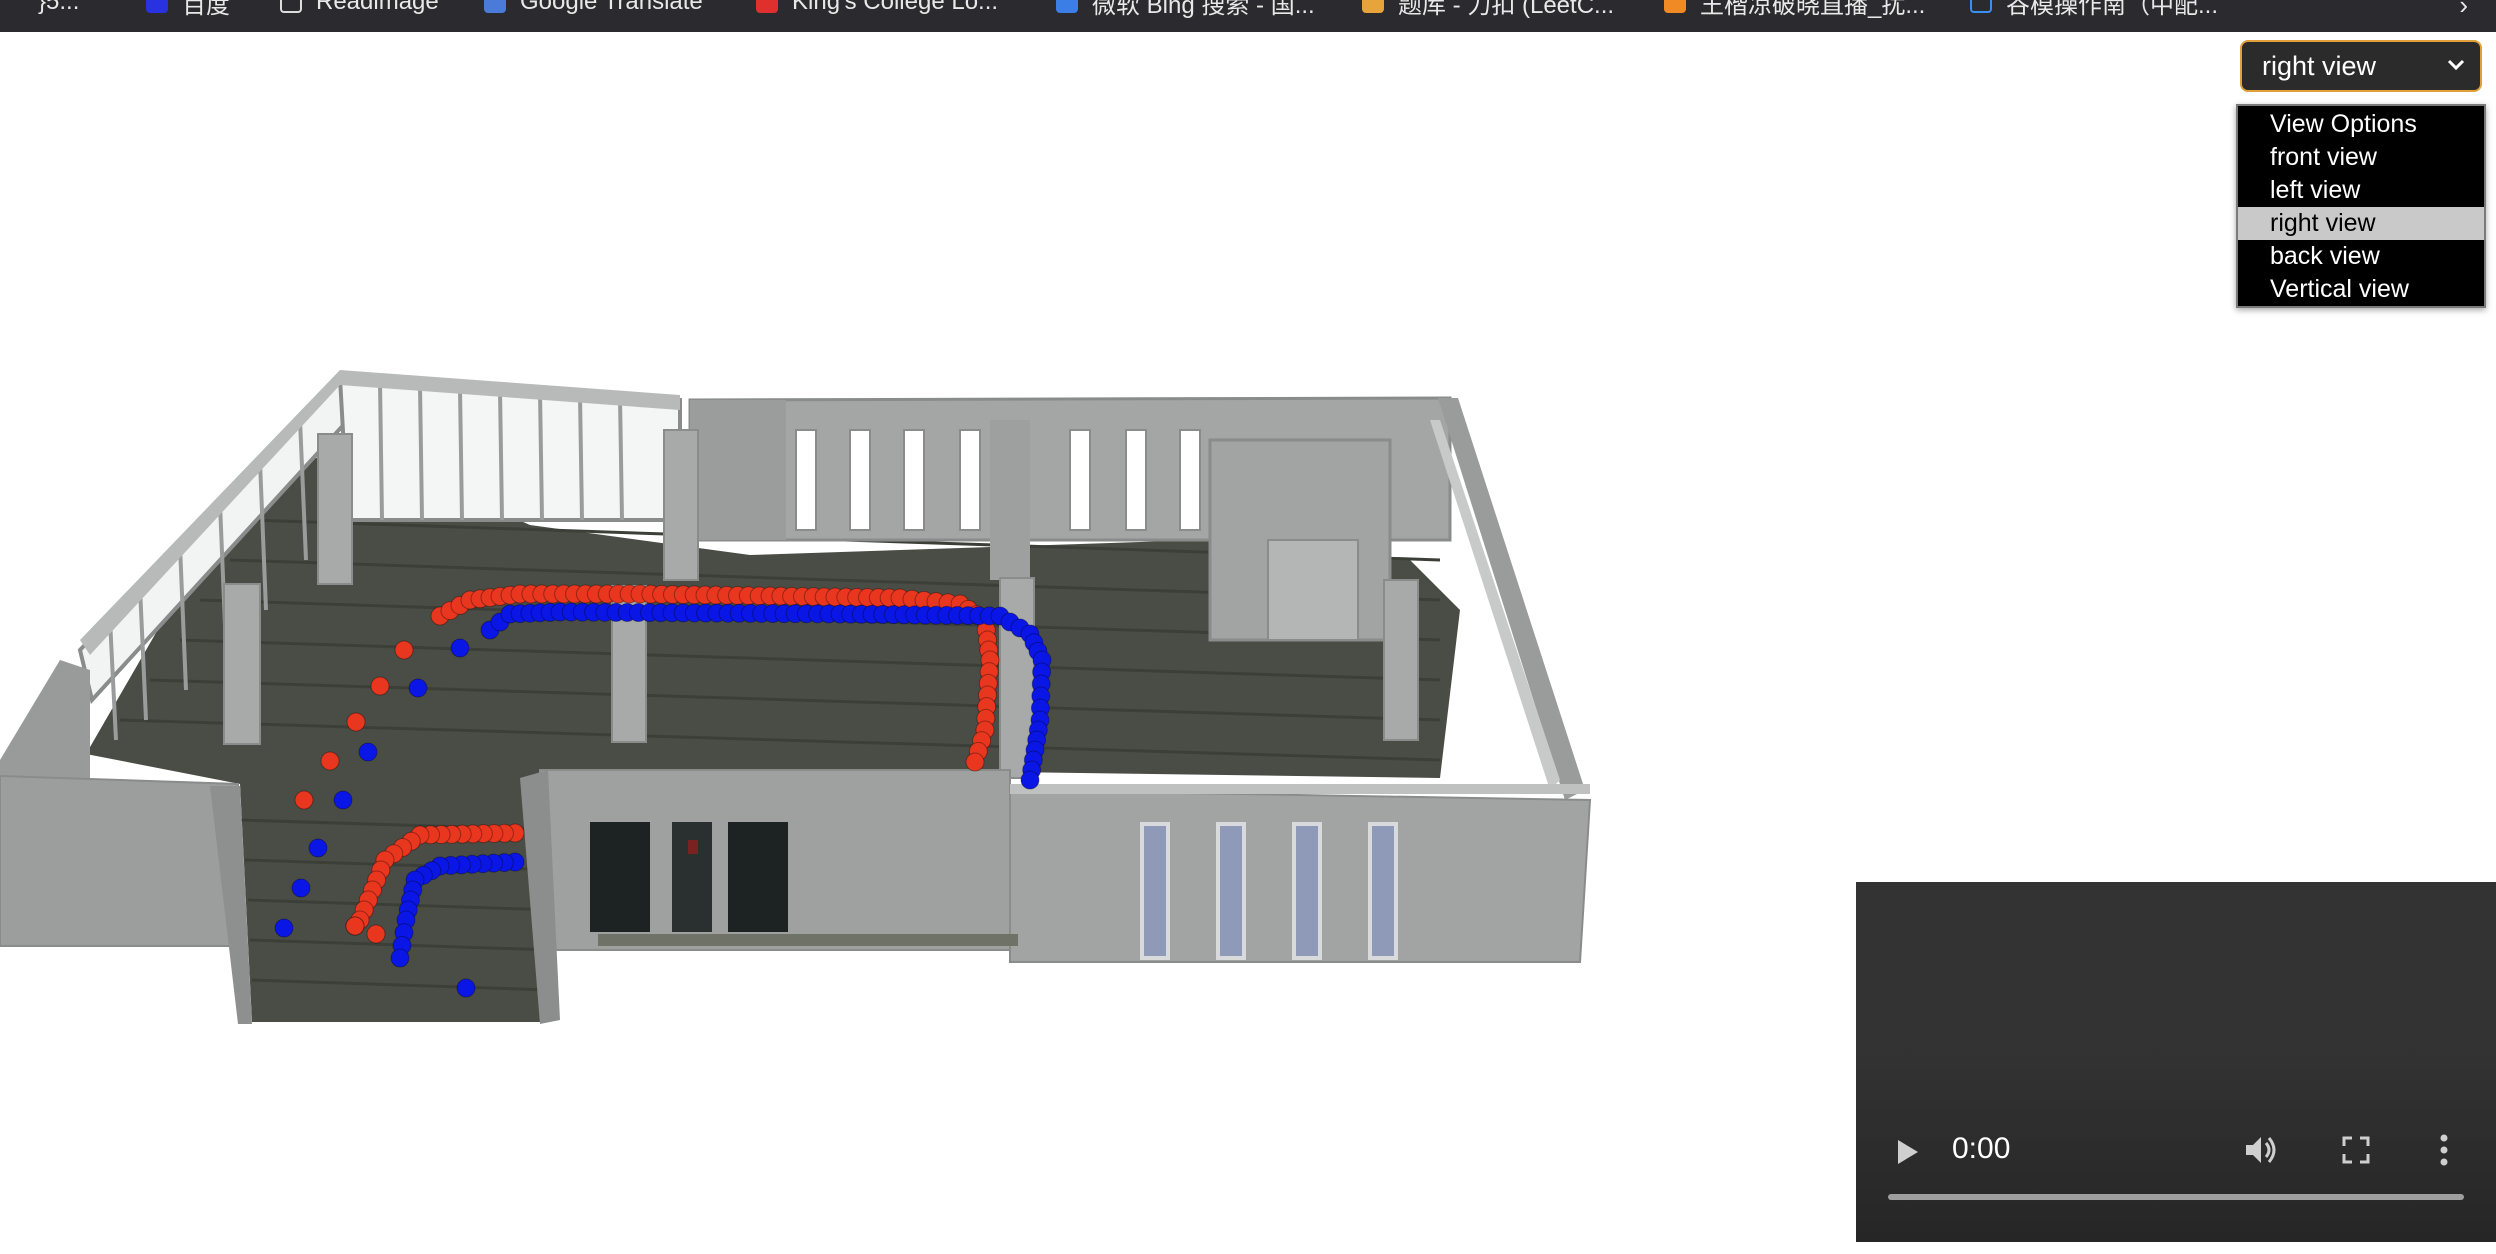  I want to click on left-lower-wall, so click(121, 860).